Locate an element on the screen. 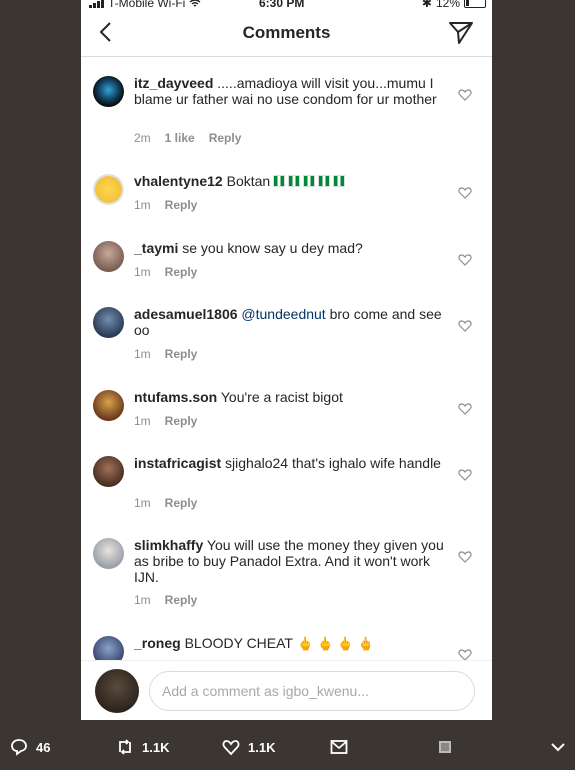  comment-username: instafricagist is located at coordinates (177, 463).